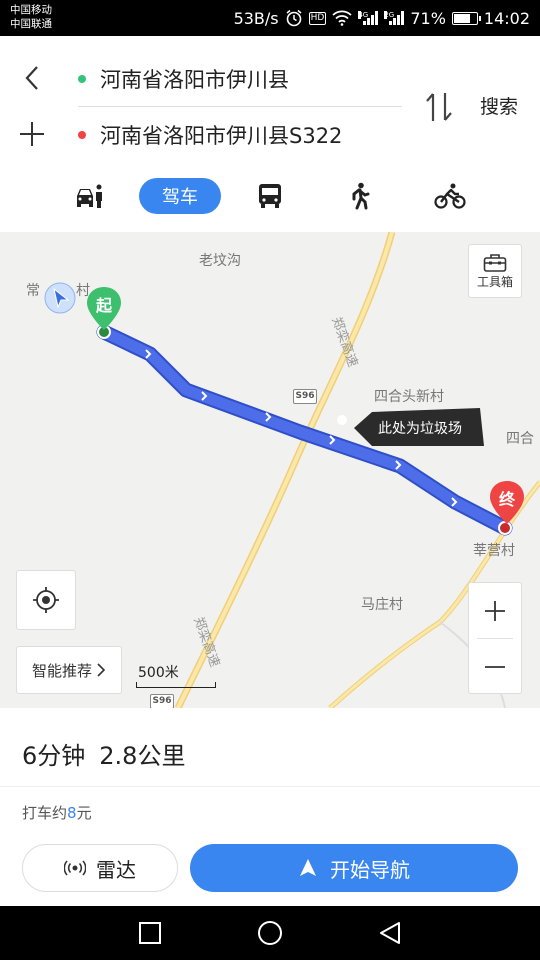 This screenshot has width=540, height=960. What do you see at coordinates (520, 439) in the screenshot?
I see `map-label-sihe: 四合` at bounding box center [520, 439].